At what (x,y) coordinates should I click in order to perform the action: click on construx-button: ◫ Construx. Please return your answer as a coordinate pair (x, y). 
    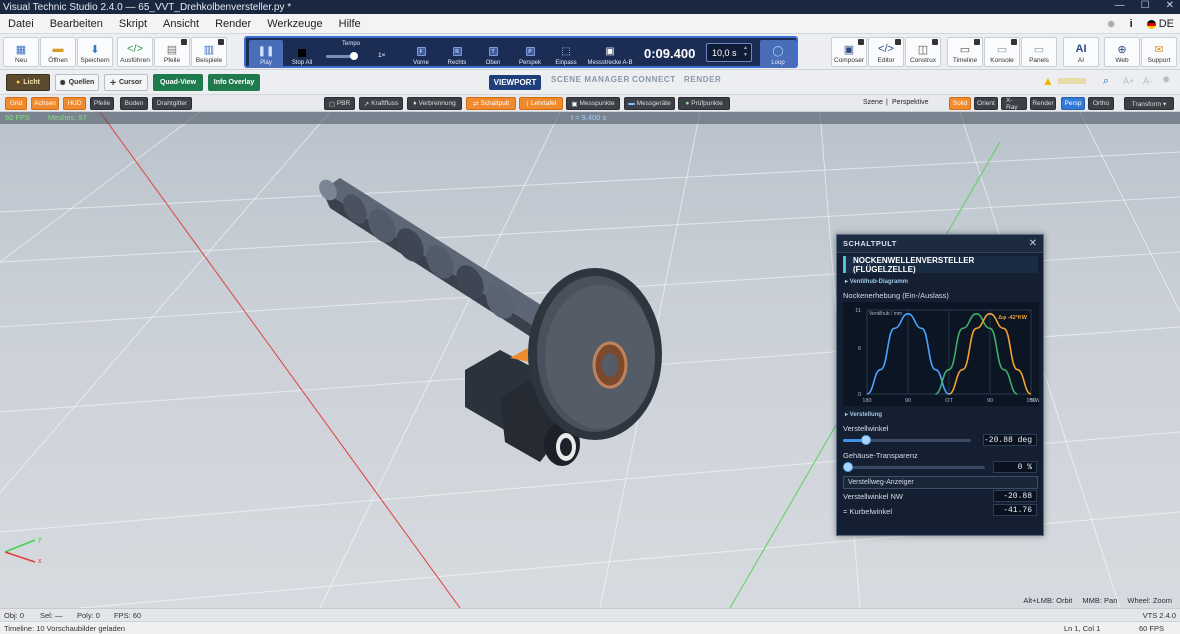
    Looking at the image, I should click on (923, 52).